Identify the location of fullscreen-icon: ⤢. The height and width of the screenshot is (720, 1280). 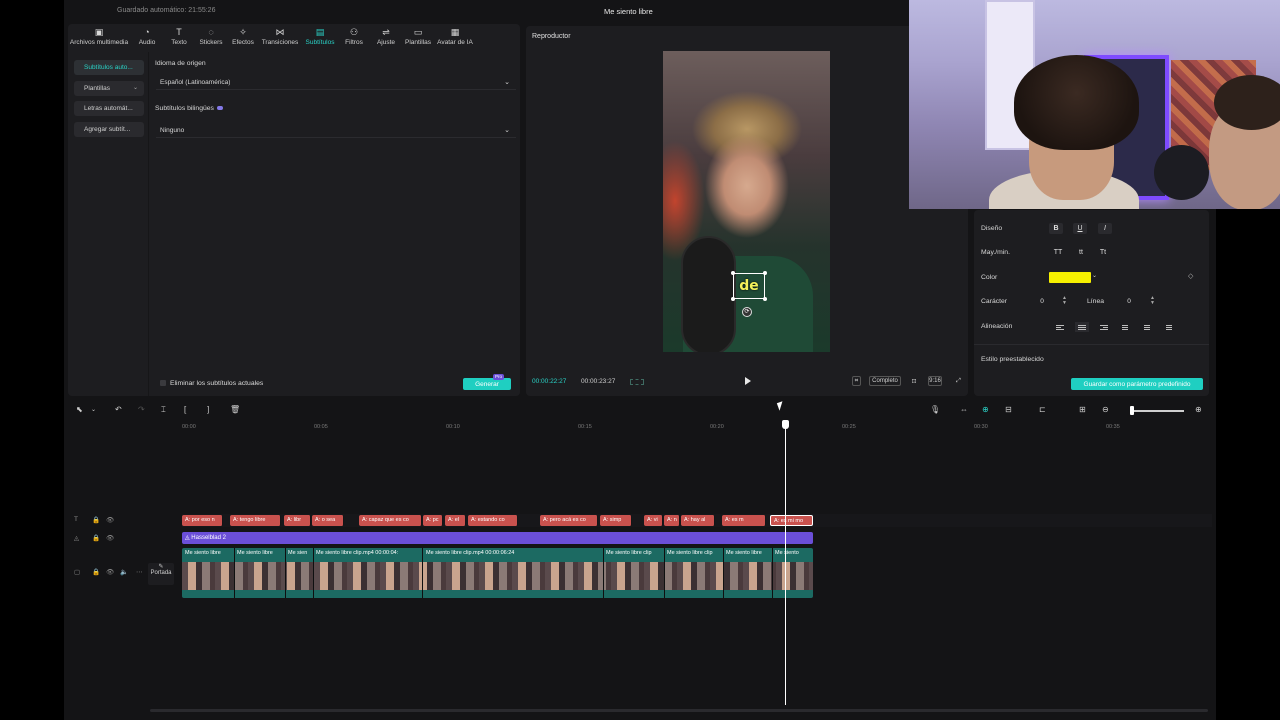
(958, 381).